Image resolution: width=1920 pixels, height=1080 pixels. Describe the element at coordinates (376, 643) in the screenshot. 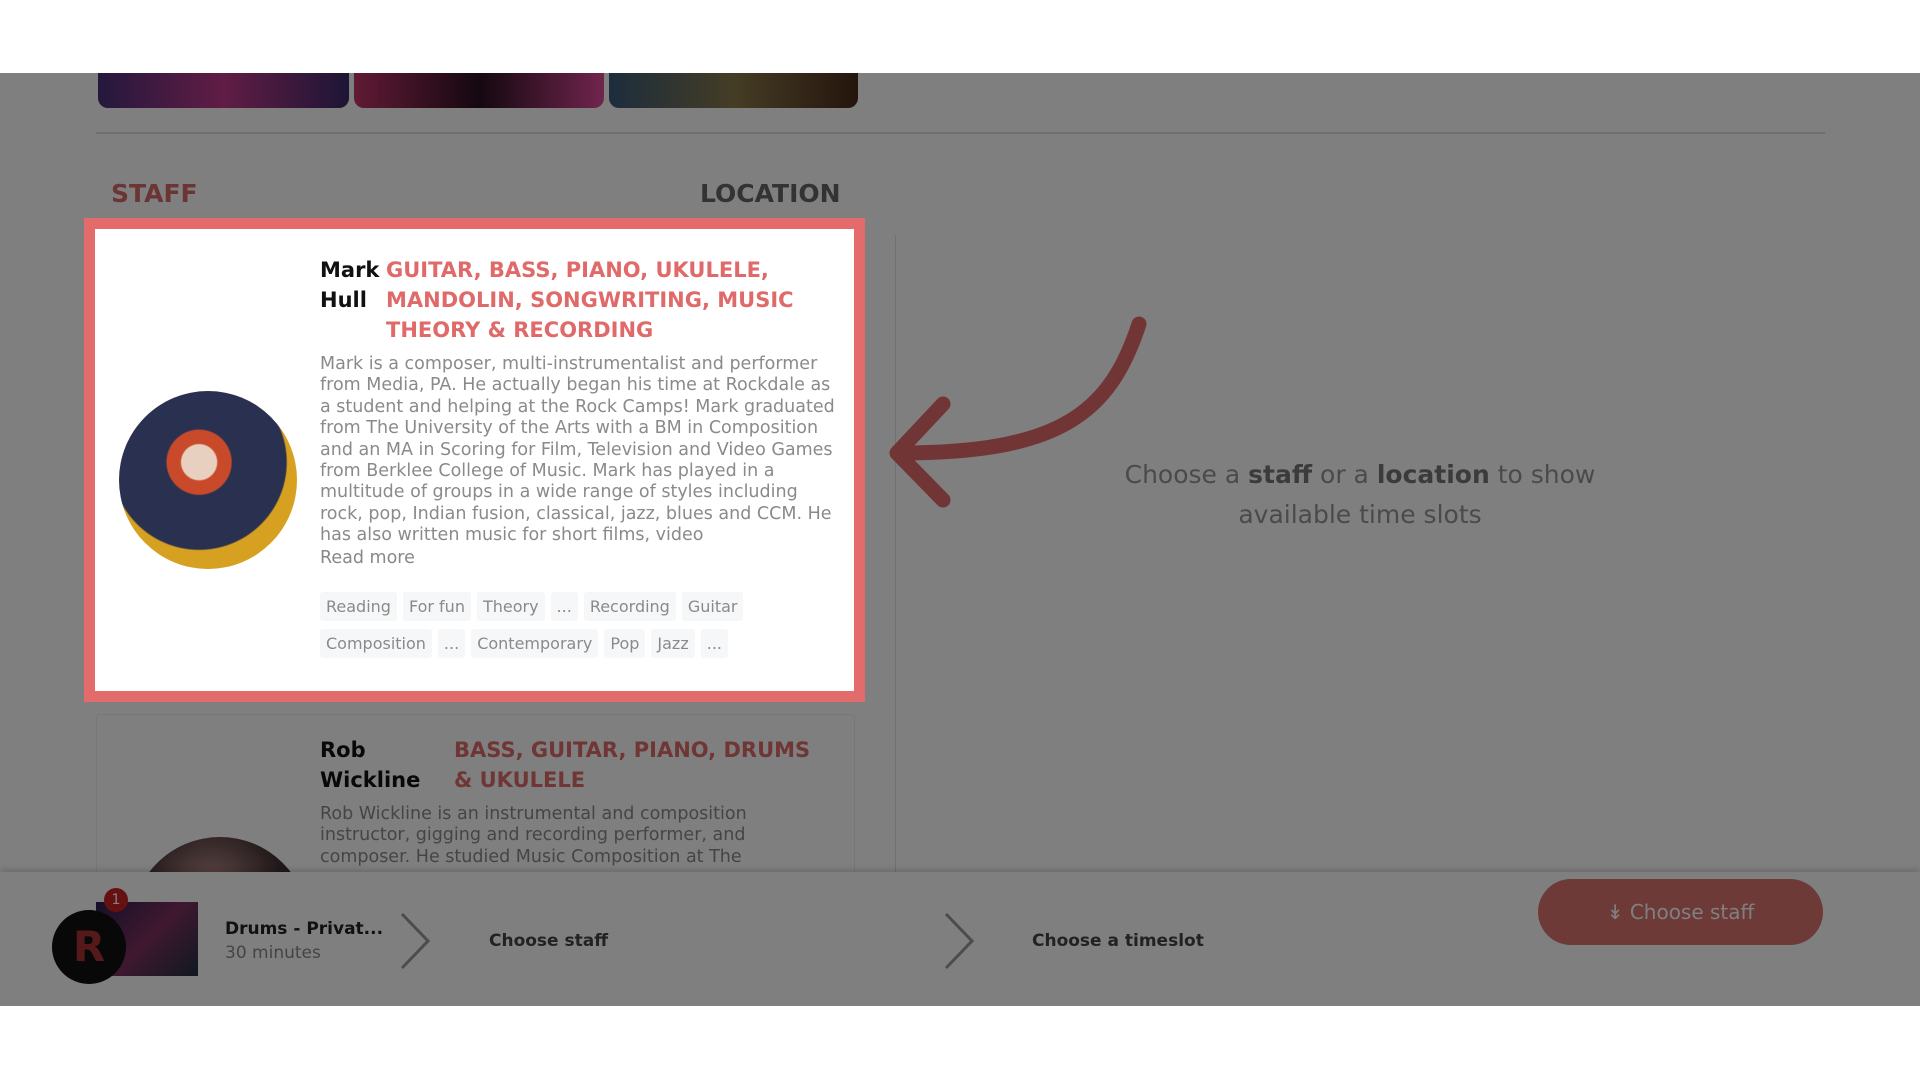

I see `tag: Composition` at that location.